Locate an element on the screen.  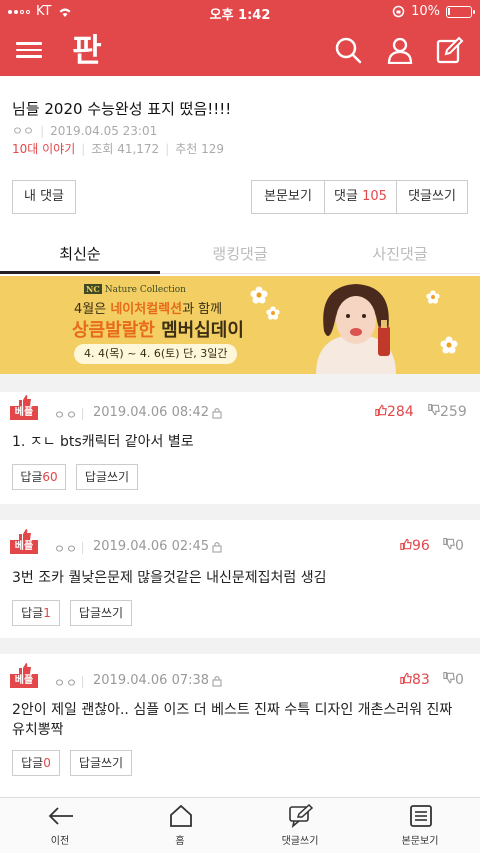
nav-view-post: 본문보기 is located at coordinates (420, 825).